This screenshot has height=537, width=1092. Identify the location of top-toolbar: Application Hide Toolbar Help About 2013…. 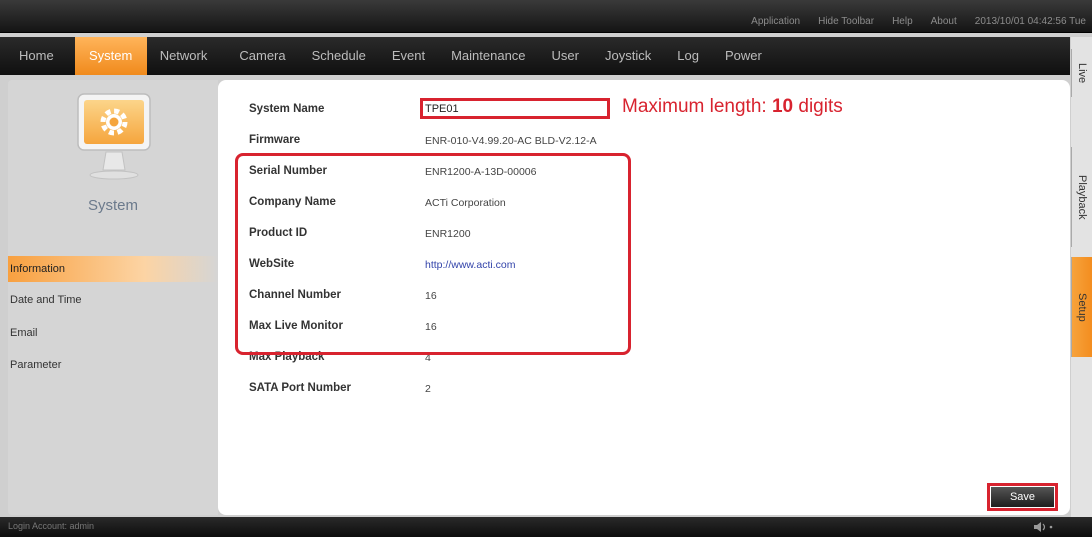
(546, 16).